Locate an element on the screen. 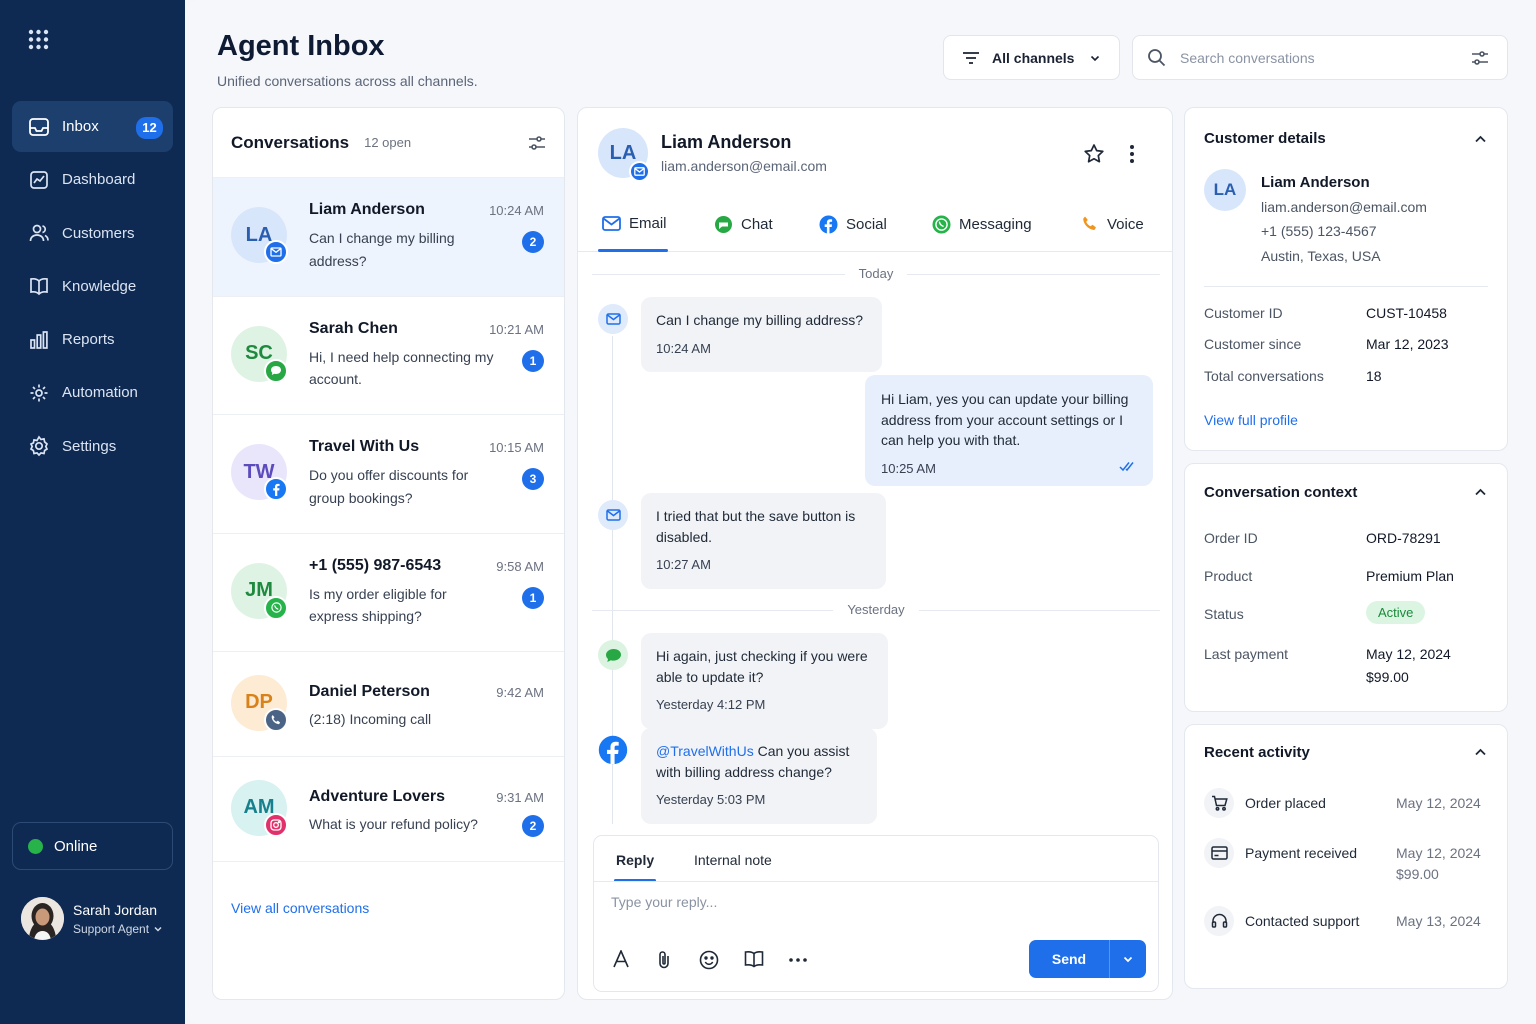  conversation-time: 10:21 AM is located at coordinates (516, 329).